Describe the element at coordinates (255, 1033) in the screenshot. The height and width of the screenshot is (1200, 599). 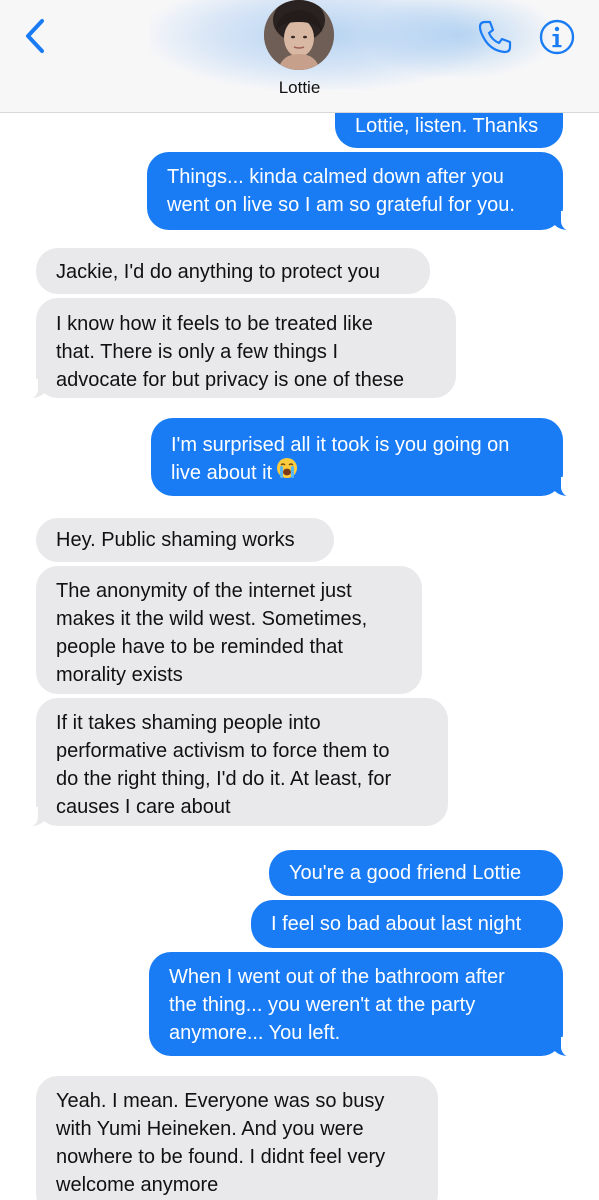
I see `message-text: anymore... You left.` at that location.